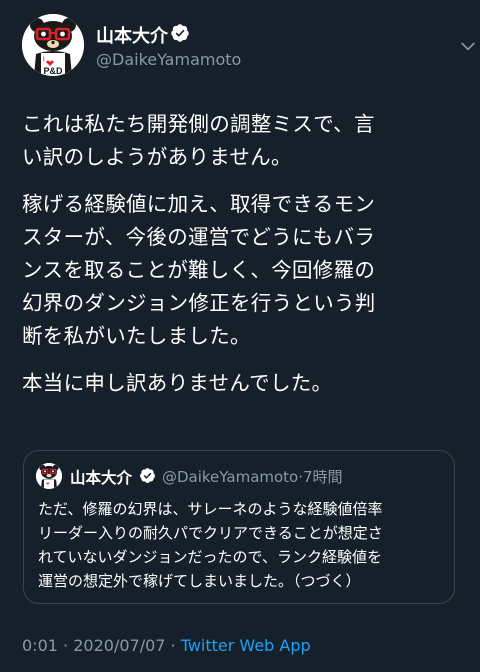  Describe the element at coordinates (246, 645) in the screenshot. I see `tweet-source-link: Twitter Web App` at that location.